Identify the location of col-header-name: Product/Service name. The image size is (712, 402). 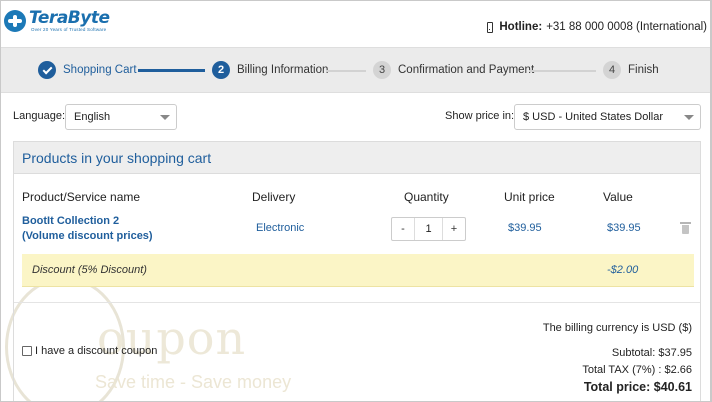
(81, 197).